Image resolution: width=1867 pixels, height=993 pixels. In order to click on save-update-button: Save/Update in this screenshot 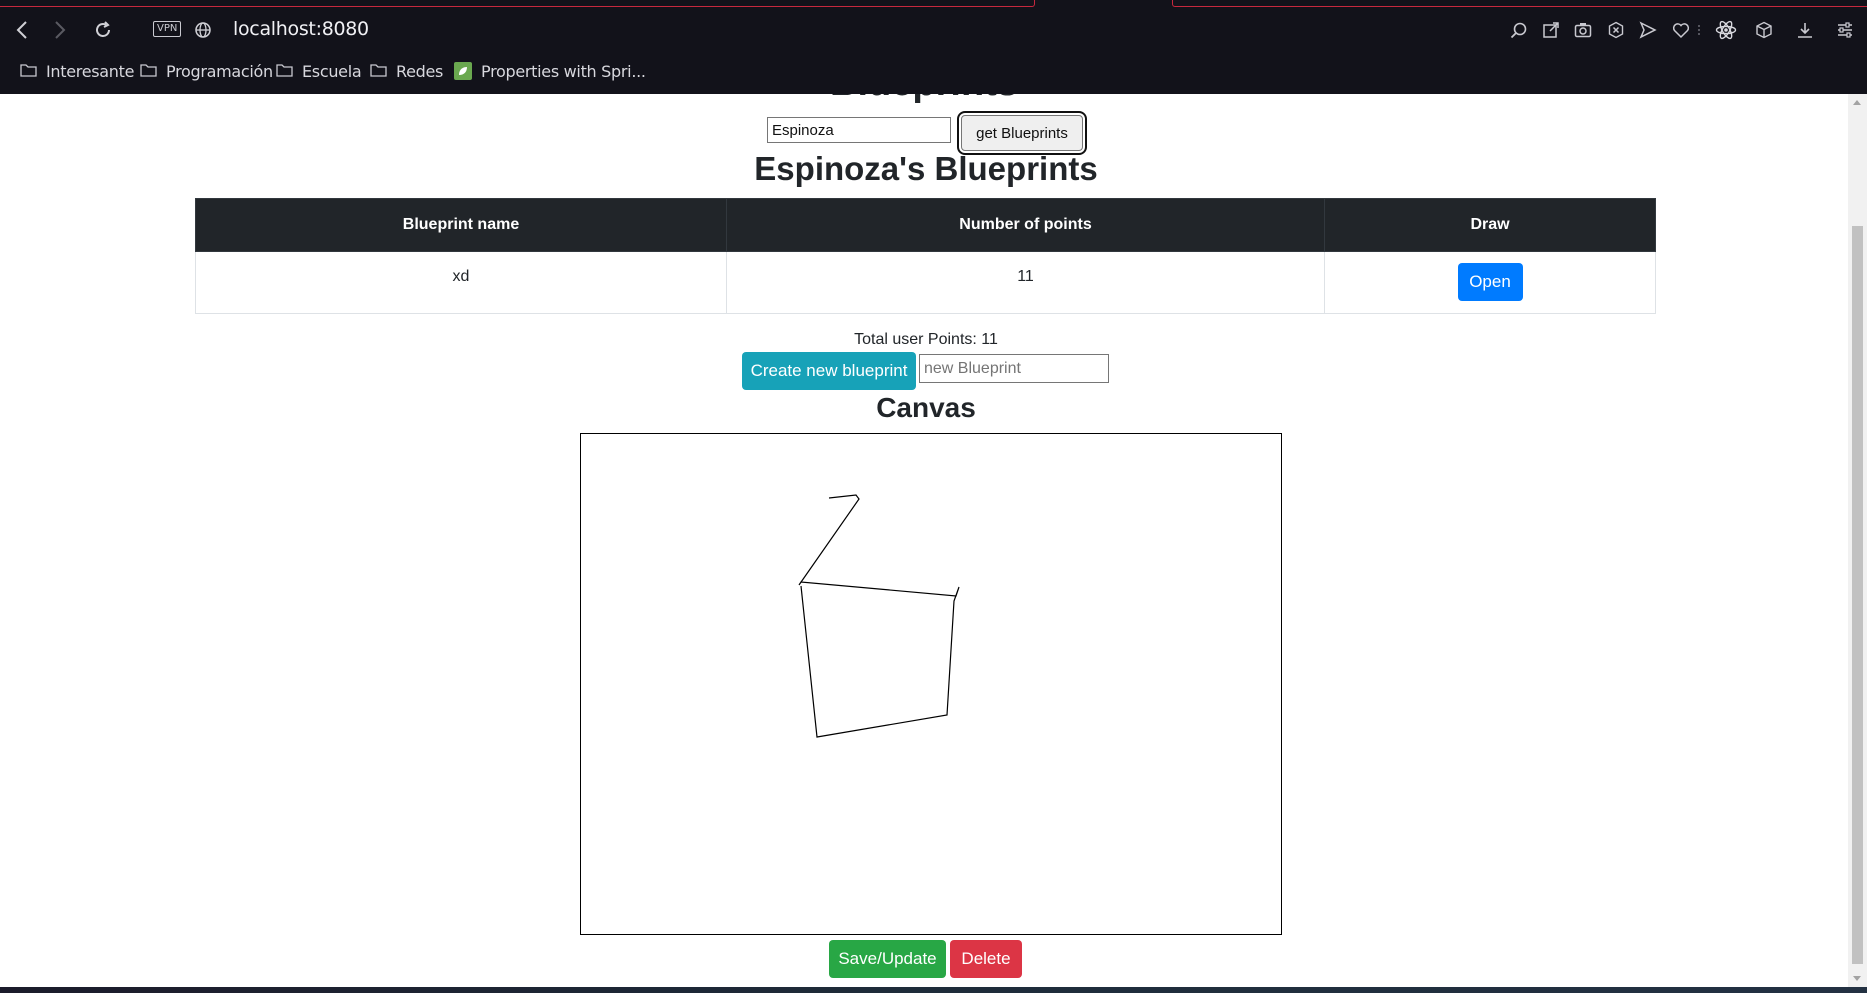, I will do `click(887, 959)`.